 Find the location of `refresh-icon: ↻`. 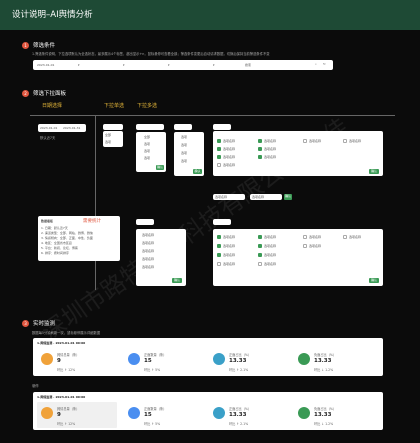

refresh-icon: ↻ is located at coordinates (324, 64).